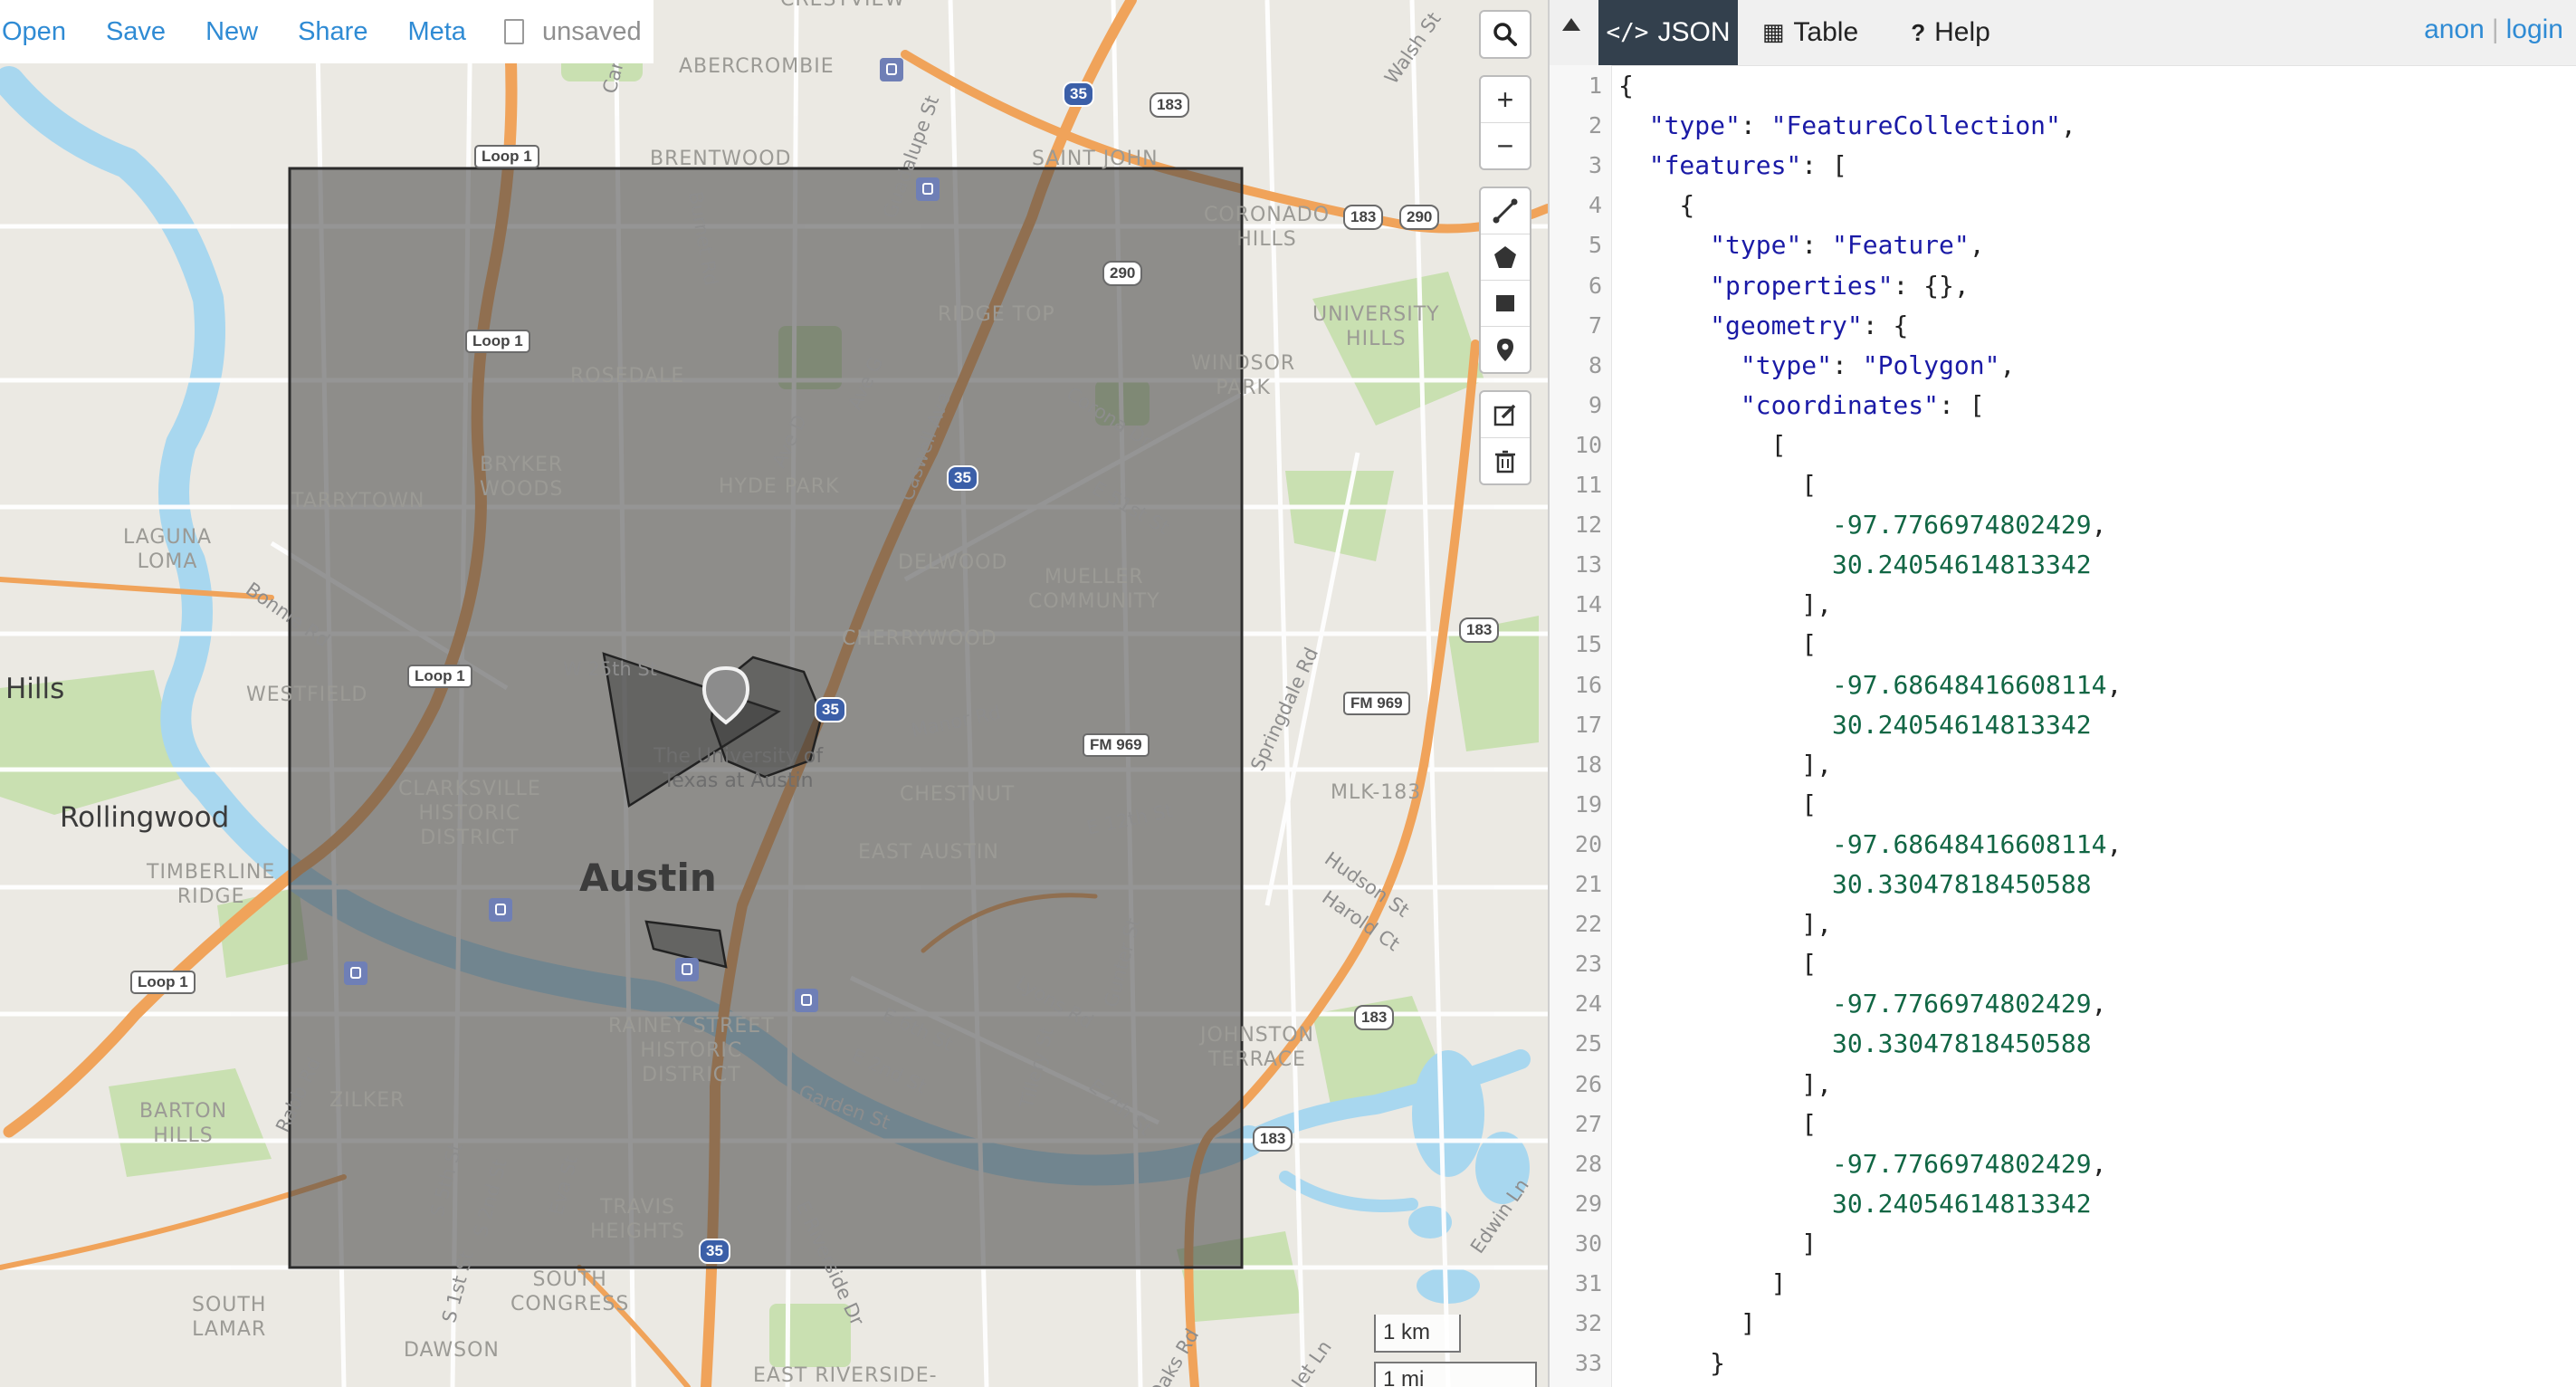 This screenshot has width=2576, height=1387. I want to click on zoom-control: + −, so click(1505, 123).